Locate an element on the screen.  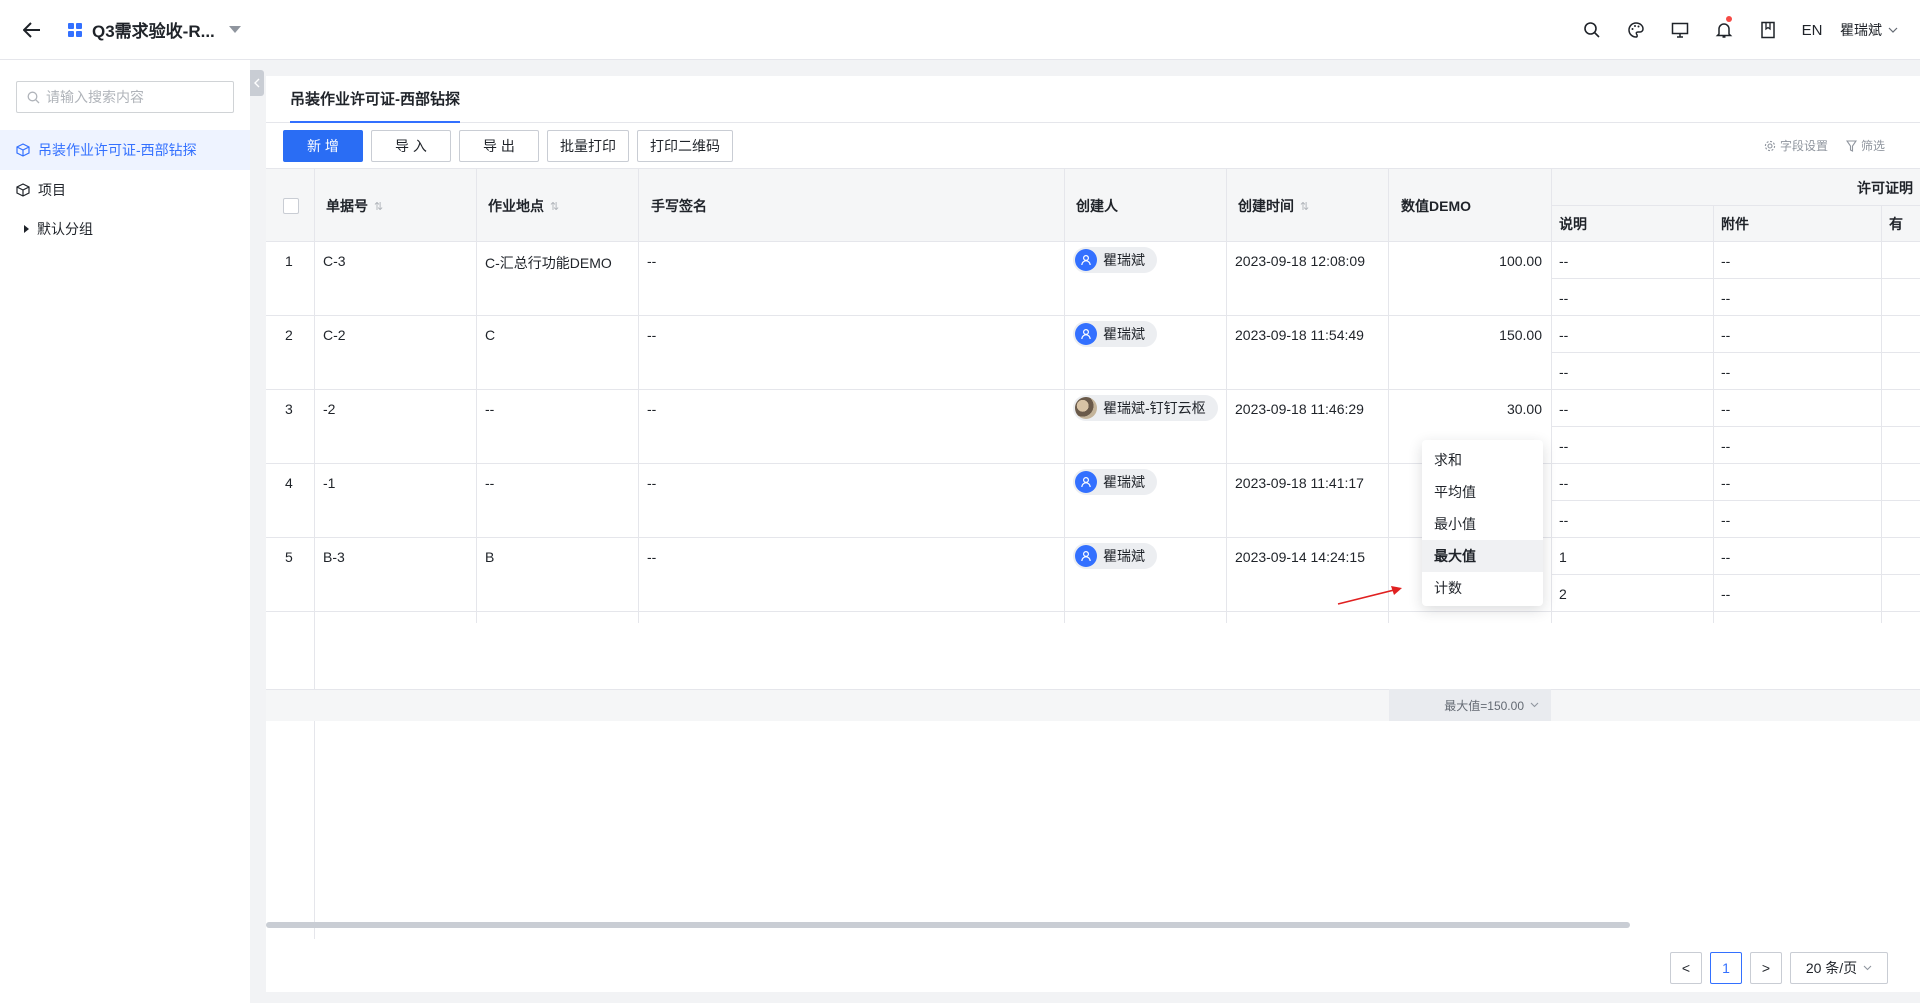
sidebar-search-input: 请输入搜索内容 is located at coordinates (125, 97).